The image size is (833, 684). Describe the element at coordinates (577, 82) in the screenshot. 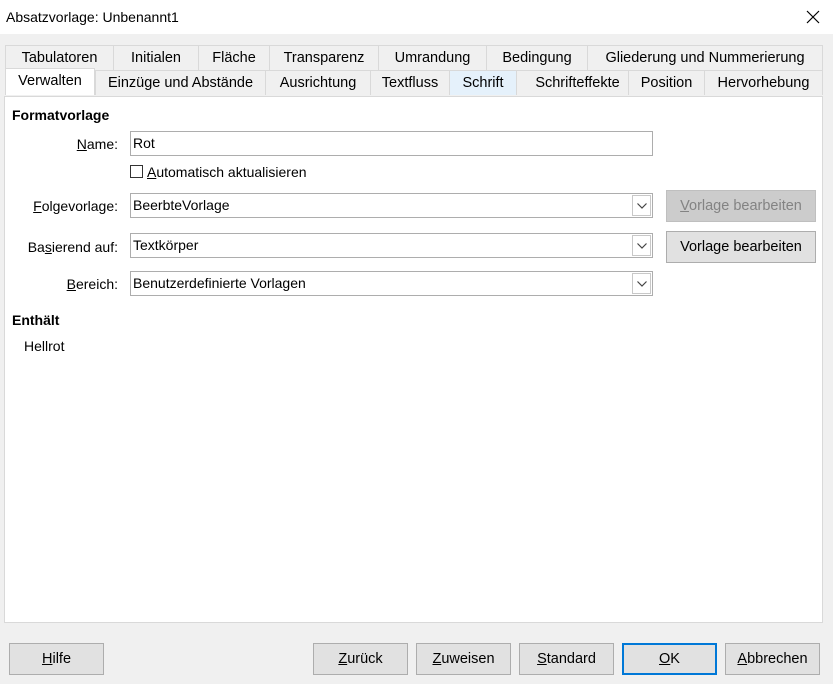

I see `tab-schrifteffekte: Schrifteffekte` at that location.